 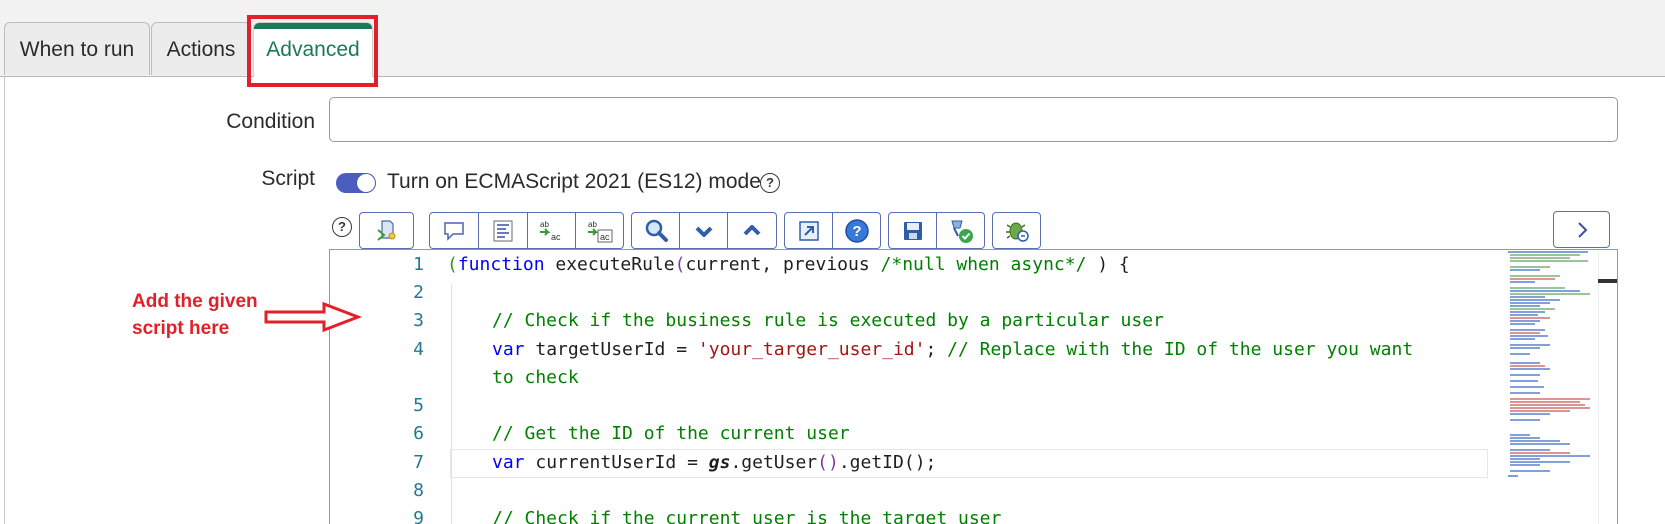 What do you see at coordinates (671, 433) in the screenshot?
I see `code-line-6: // Get the ID of the current user` at bounding box center [671, 433].